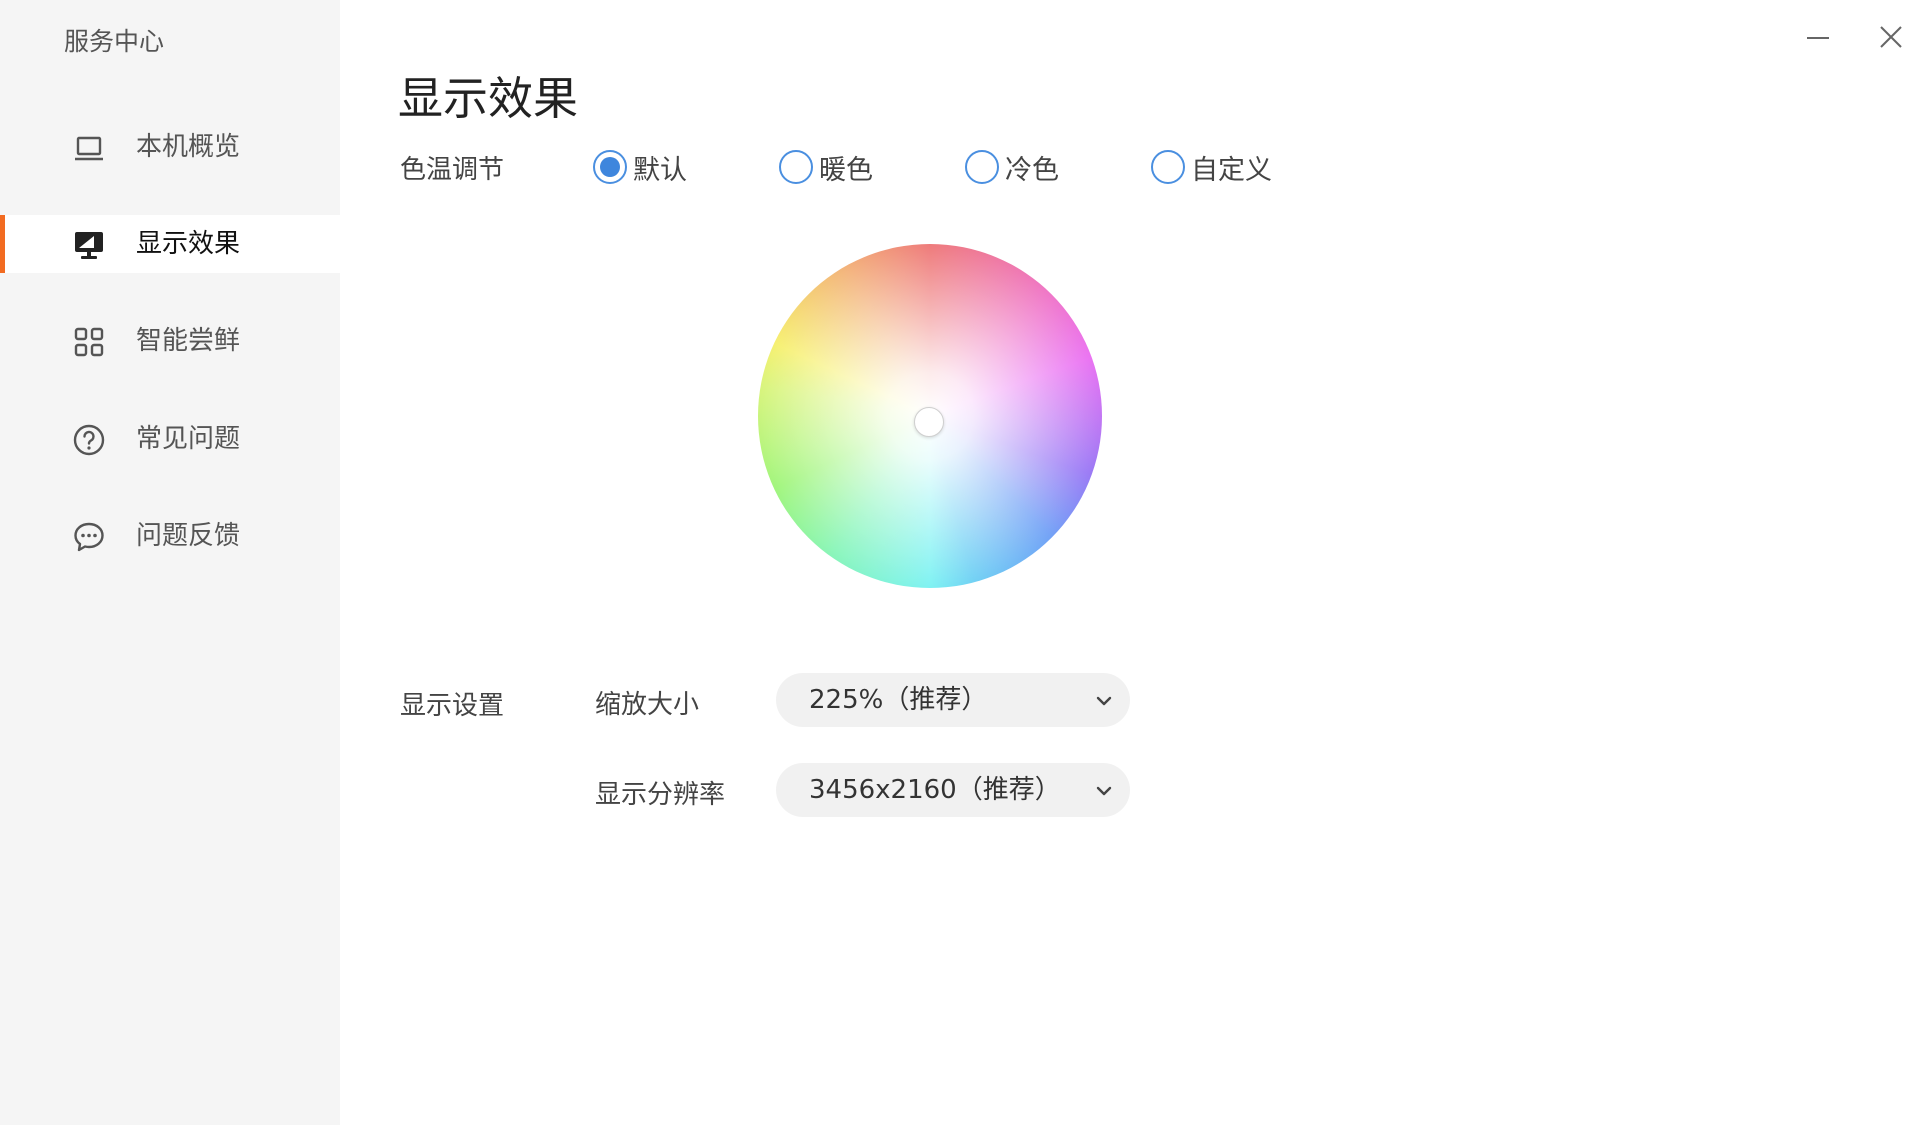  What do you see at coordinates (452, 170) in the screenshot?
I see `color-temp-label: 色温调节` at bounding box center [452, 170].